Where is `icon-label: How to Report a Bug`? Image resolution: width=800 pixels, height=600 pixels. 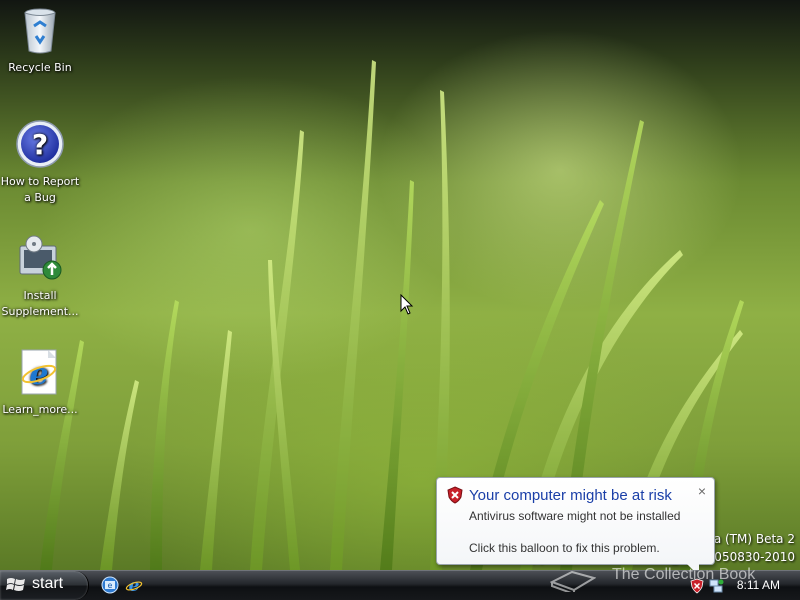 icon-label: How to Report a Bug is located at coordinates (40, 189).